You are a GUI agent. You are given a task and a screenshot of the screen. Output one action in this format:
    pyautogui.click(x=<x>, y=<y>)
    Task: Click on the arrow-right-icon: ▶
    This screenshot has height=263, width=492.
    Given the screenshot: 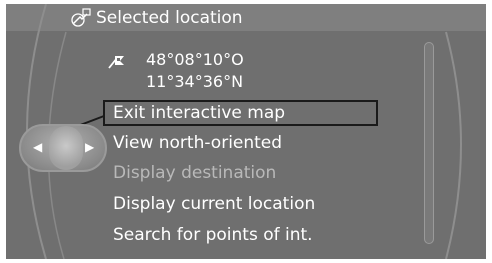 What is the action you would take?
    pyautogui.click(x=89, y=147)
    